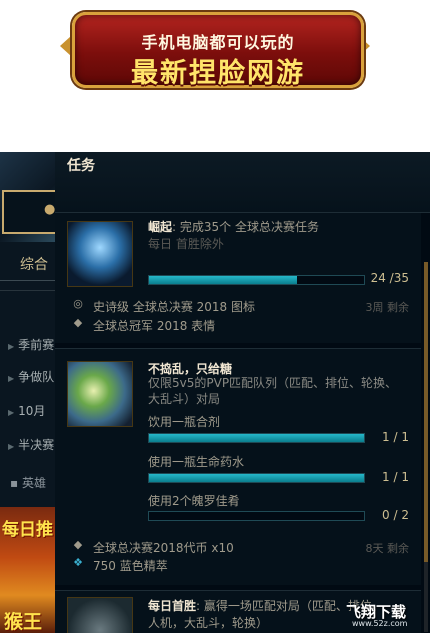 The height and width of the screenshot is (633, 430). I want to click on watermark-url: www.52z.com, so click(380, 623).